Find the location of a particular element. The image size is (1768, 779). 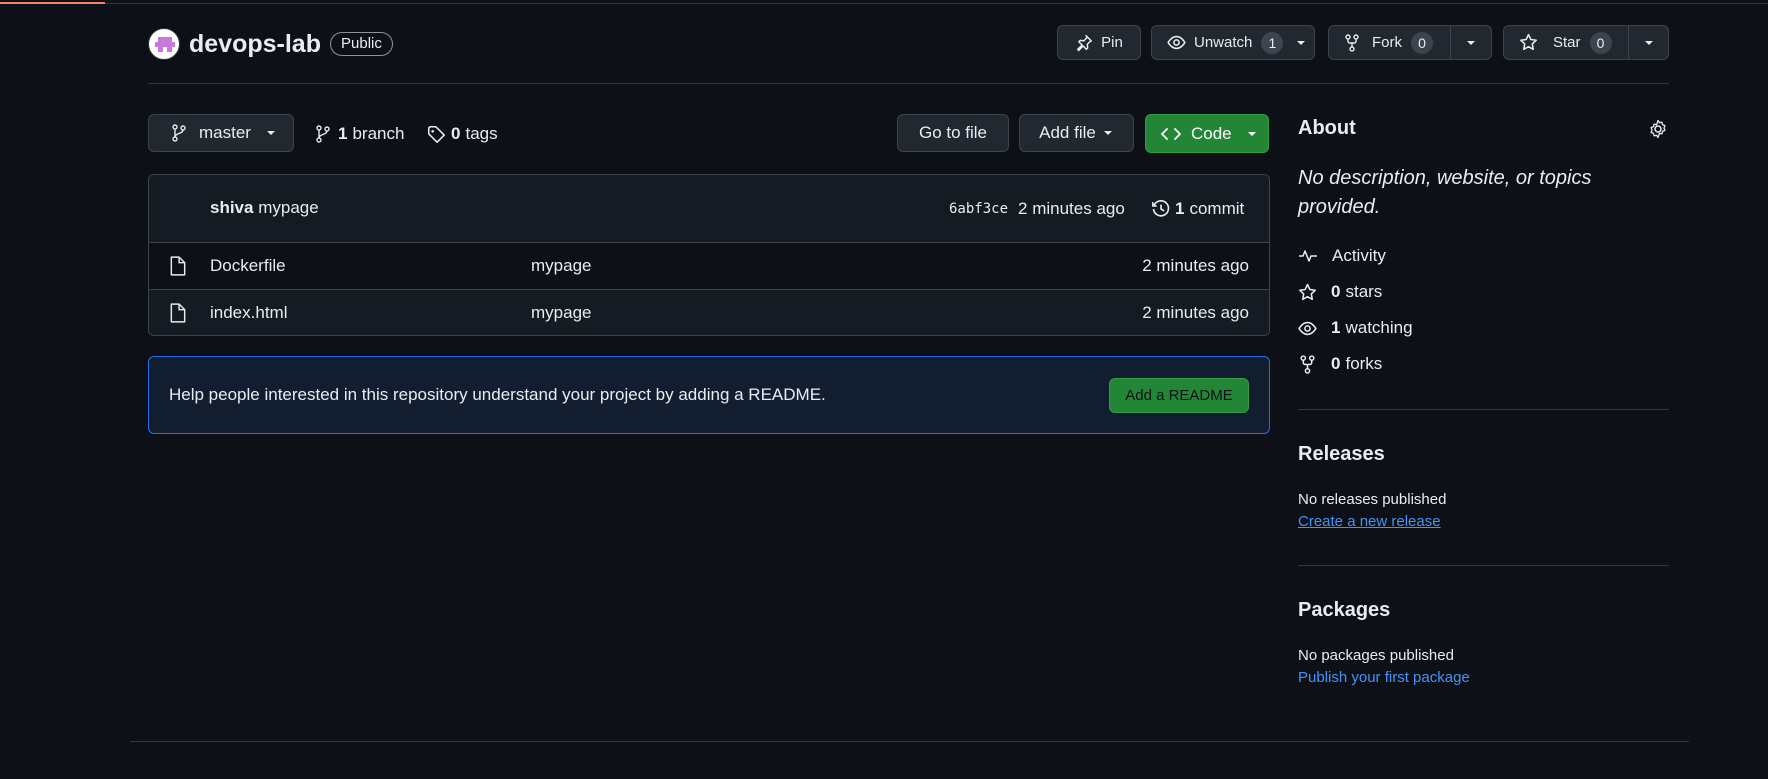

commit-summary: shiva mypage is located at coordinates (264, 208).